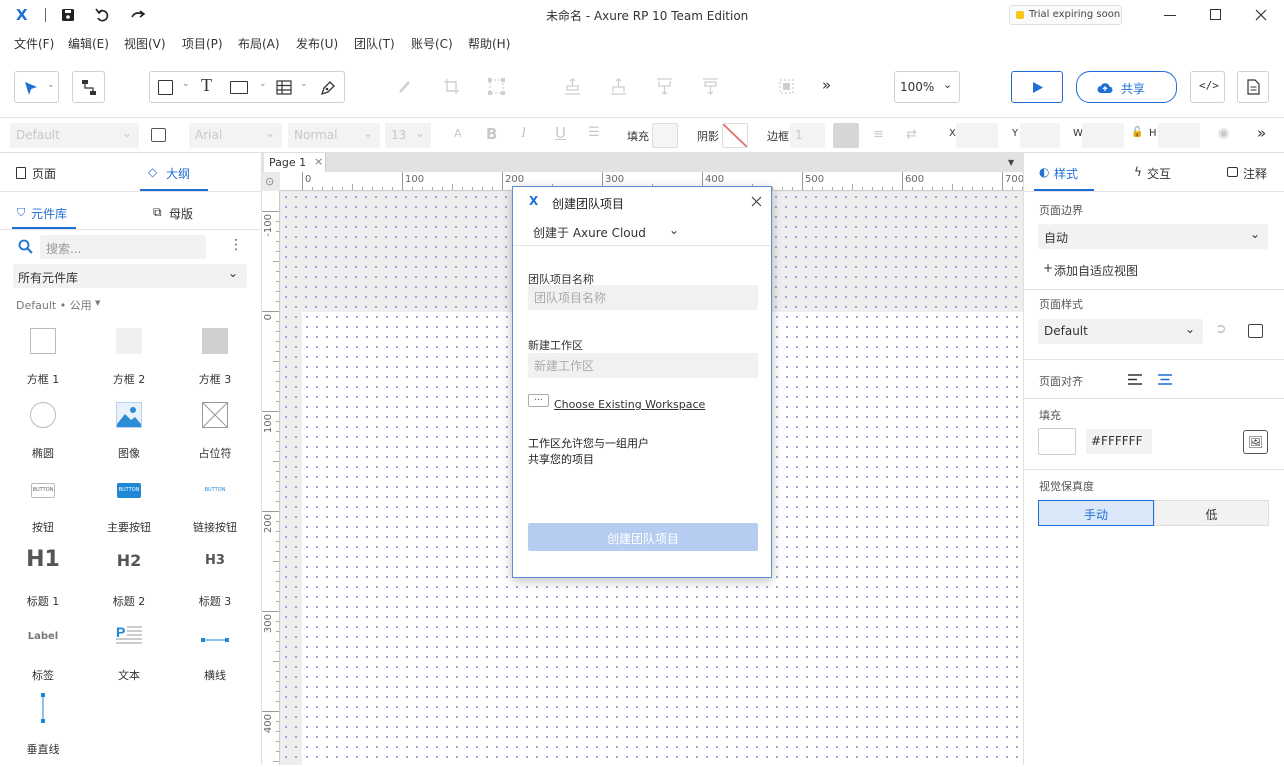 This screenshot has width=1284, height=767. I want to click on share-button: 共享, so click(1126, 87).